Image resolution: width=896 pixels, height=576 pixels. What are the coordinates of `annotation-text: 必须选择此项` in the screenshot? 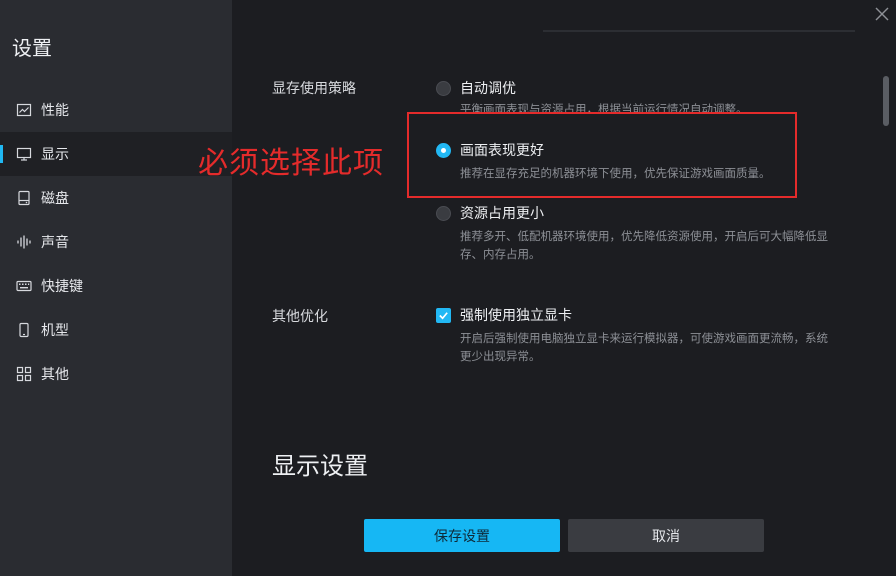 It's located at (291, 163).